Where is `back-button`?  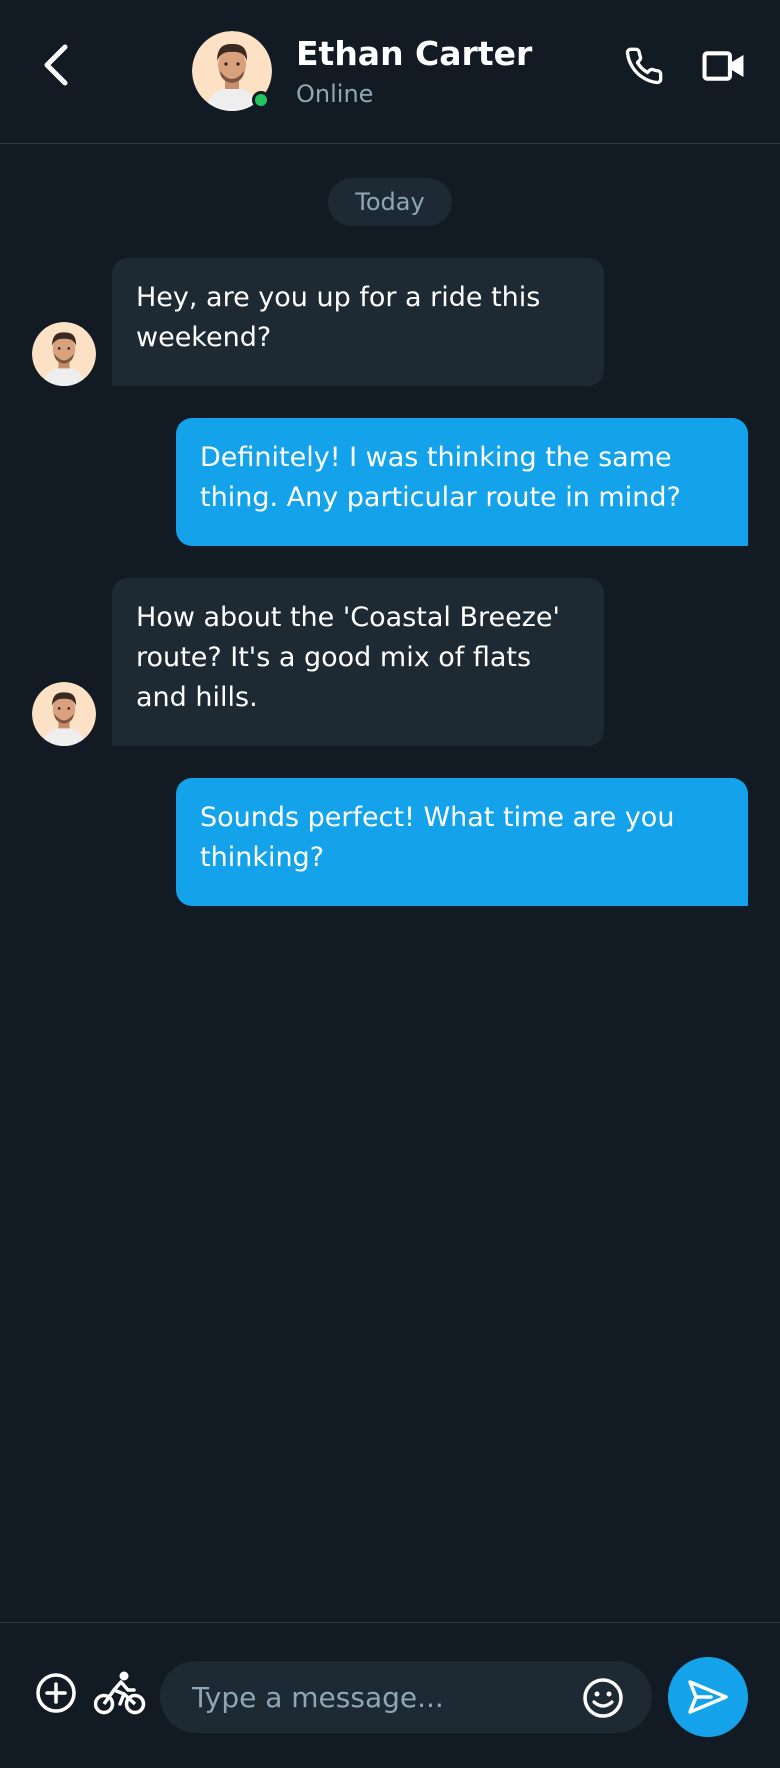
back-button is located at coordinates (56, 65).